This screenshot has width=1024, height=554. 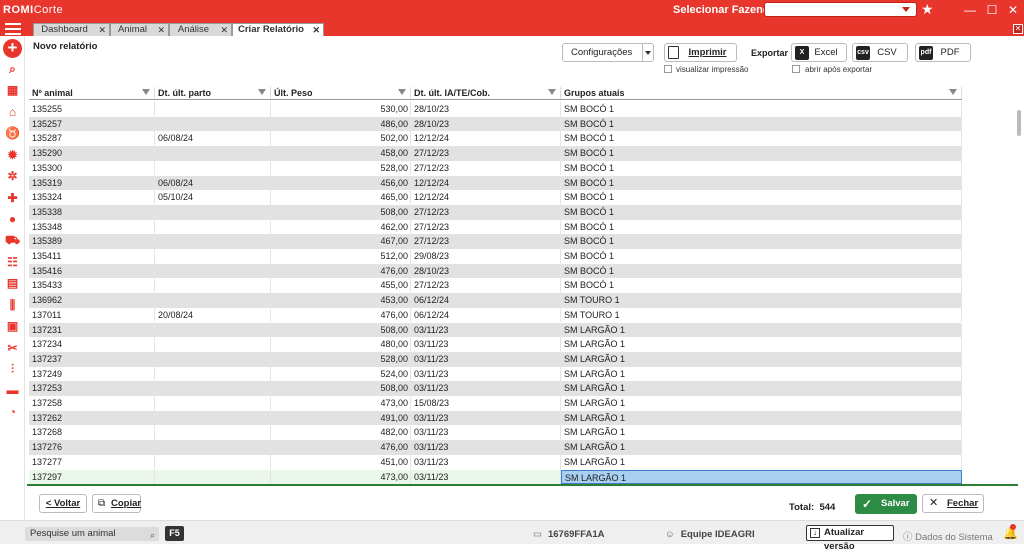 What do you see at coordinates (13, 29) in the screenshot?
I see `menu-icon` at bounding box center [13, 29].